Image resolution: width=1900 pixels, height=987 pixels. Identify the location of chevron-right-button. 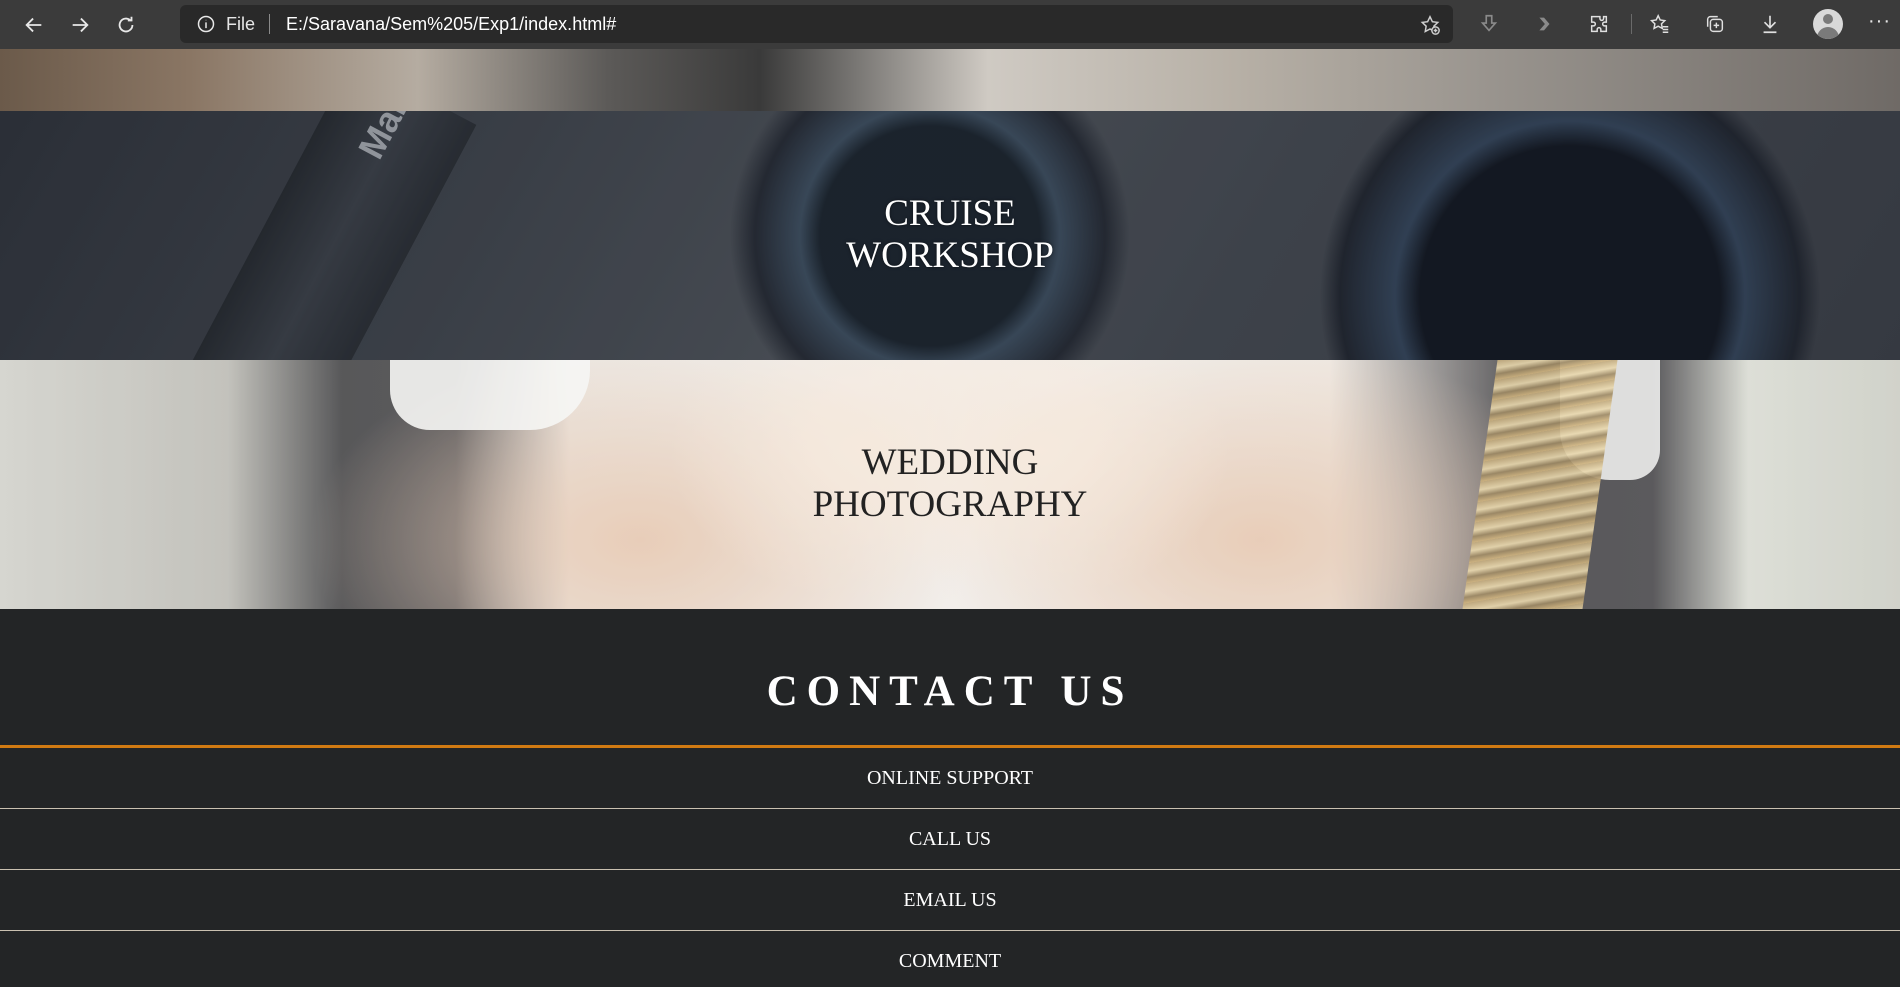
(1544, 24).